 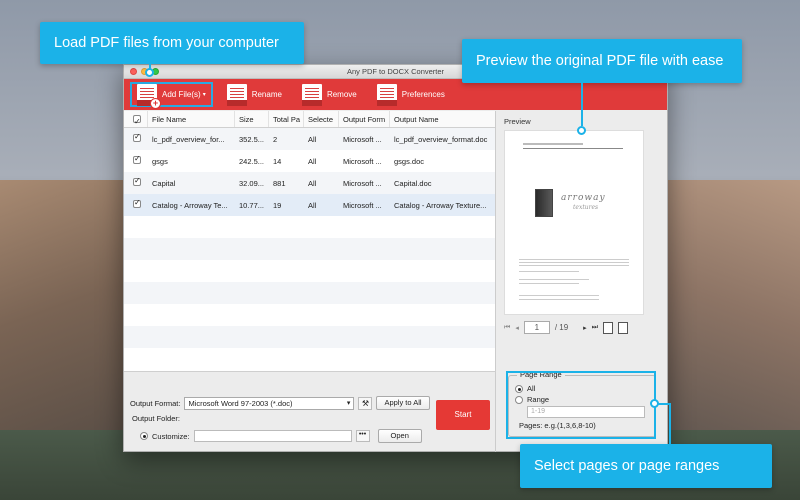 What do you see at coordinates (581, 130) in the screenshot?
I see `callout-preview-dot` at bounding box center [581, 130].